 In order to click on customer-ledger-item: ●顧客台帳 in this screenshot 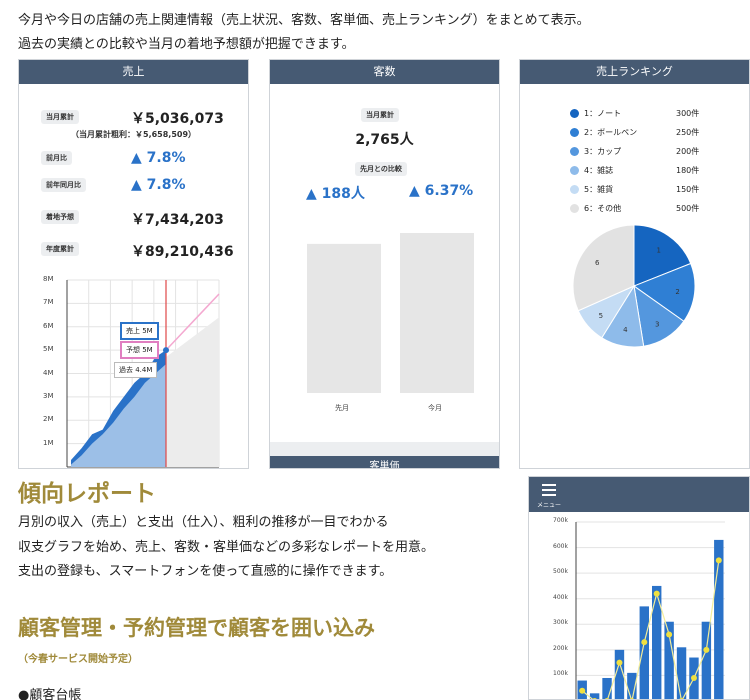, I will do `click(50, 694)`.